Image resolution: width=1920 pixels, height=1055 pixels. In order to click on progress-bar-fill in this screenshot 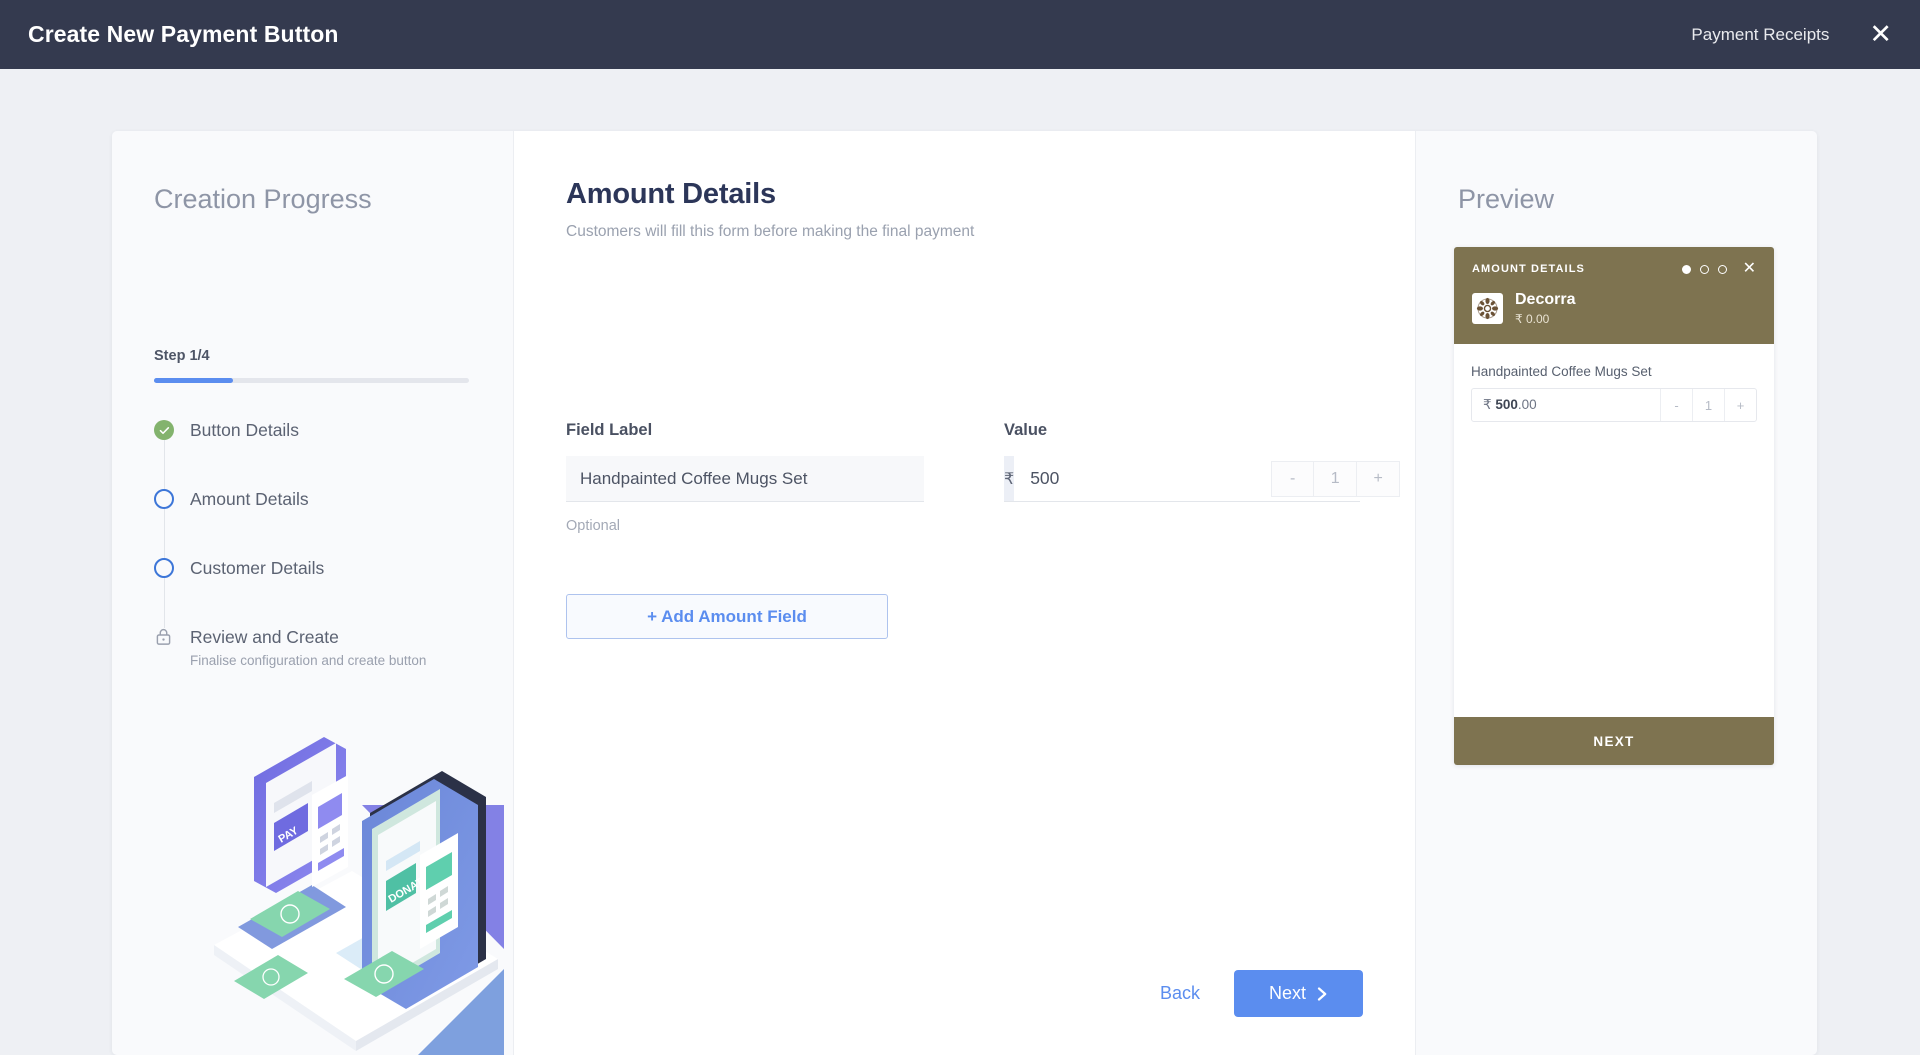, I will do `click(193, 380)`.